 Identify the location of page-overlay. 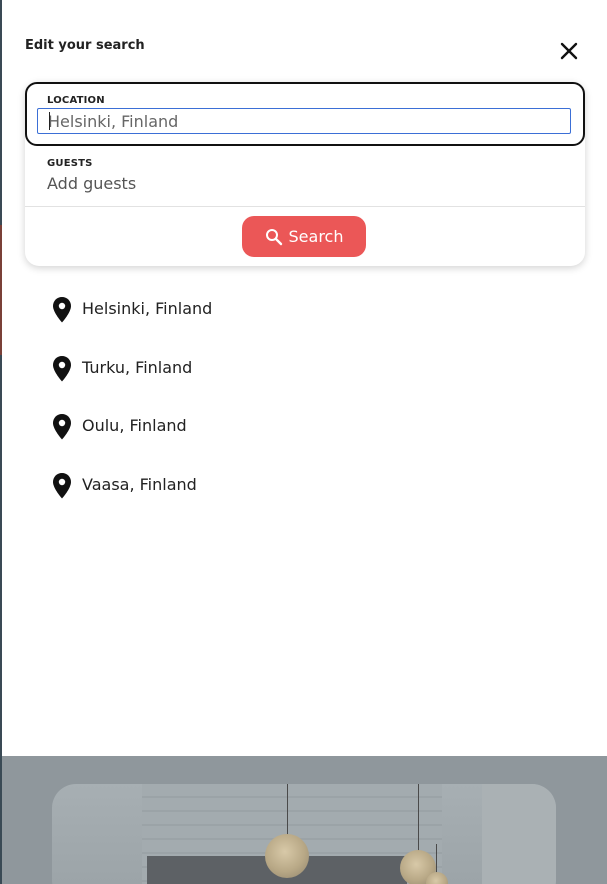
(304, 820).